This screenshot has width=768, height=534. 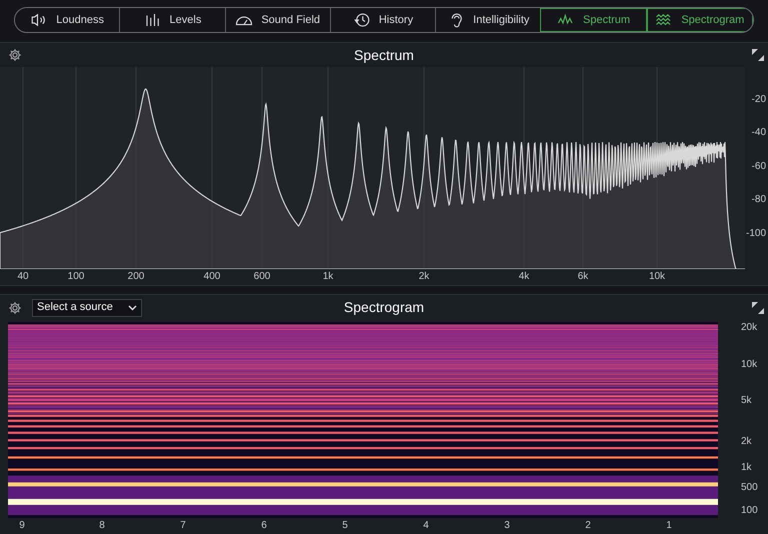 What do you see at coordinates (583, 277) in the screenshot?
I see `axis-label: 6k` at bounding box center [583, 277].